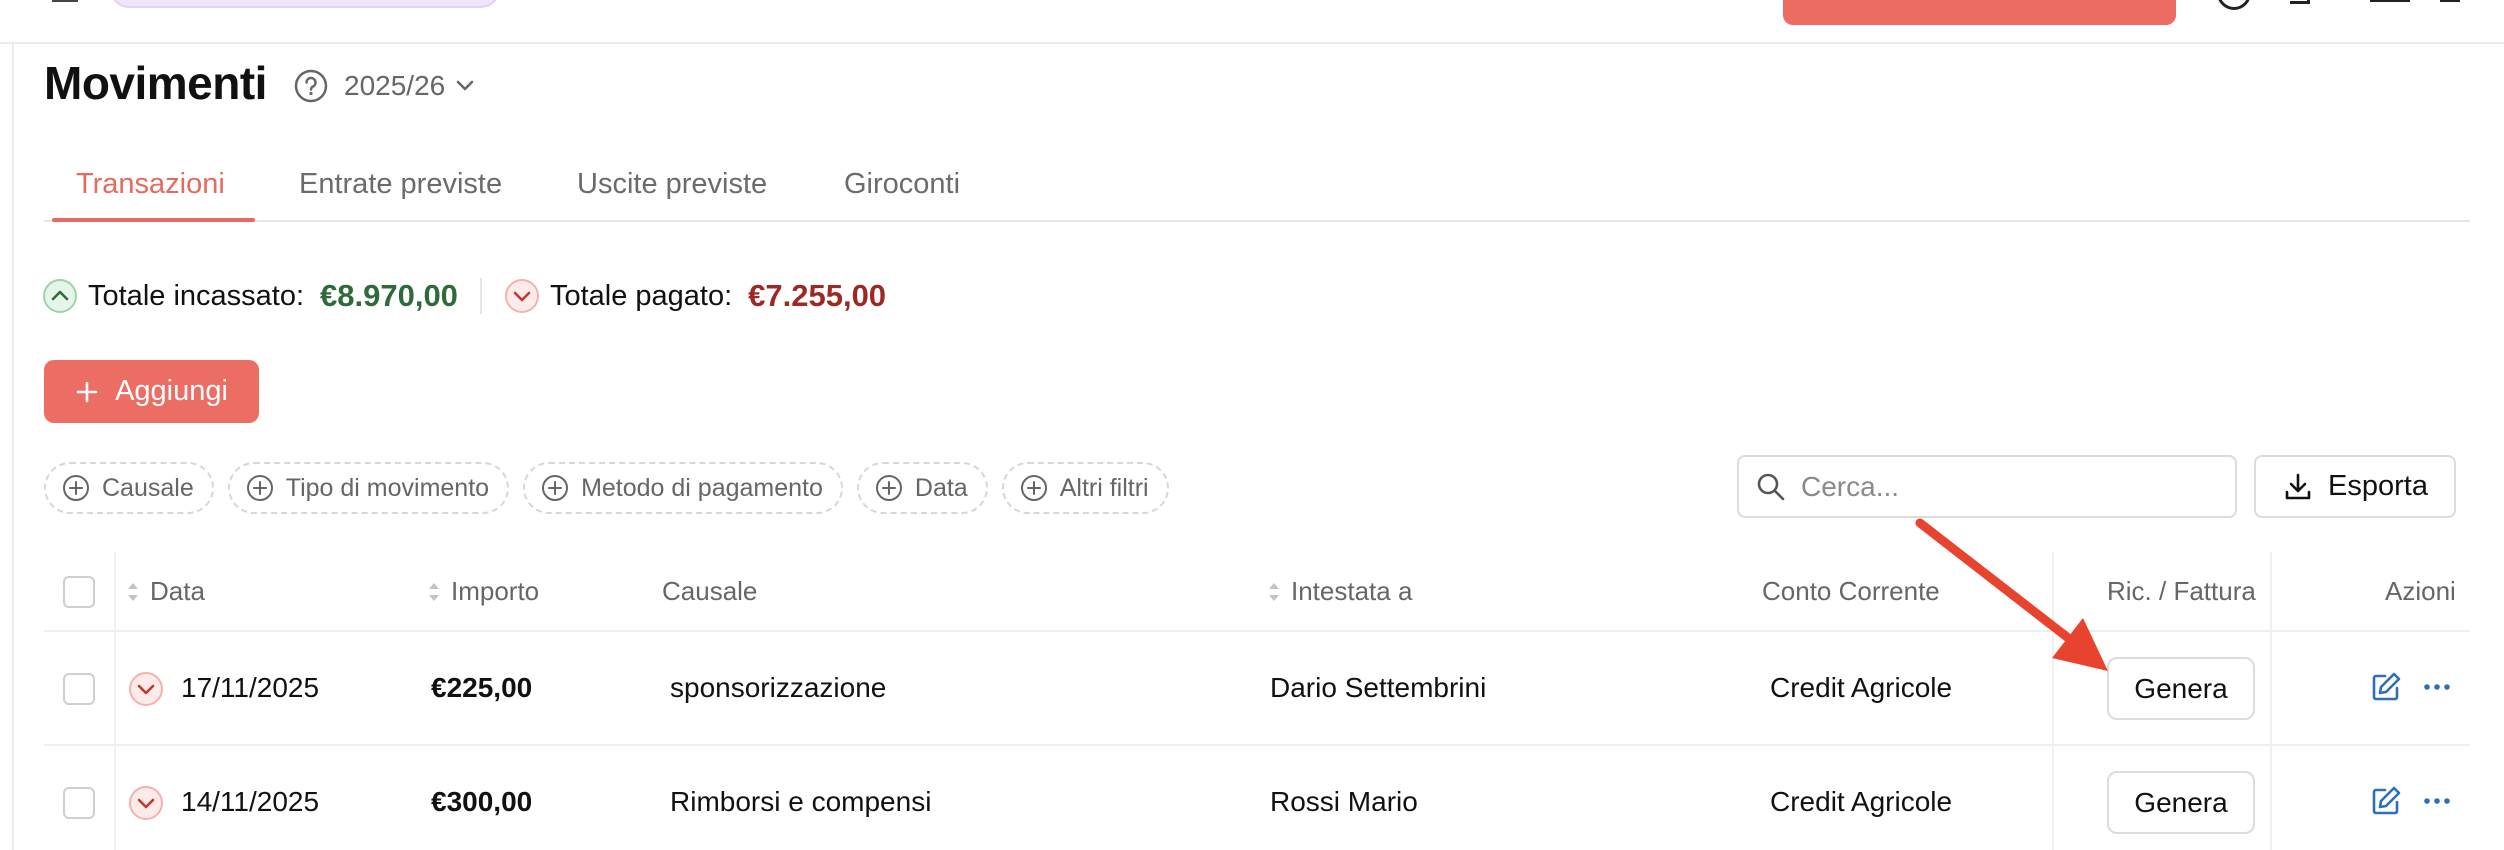  I want to click on filter-metodo-pagamento: Metodo di pagamento, so click(683, 488).